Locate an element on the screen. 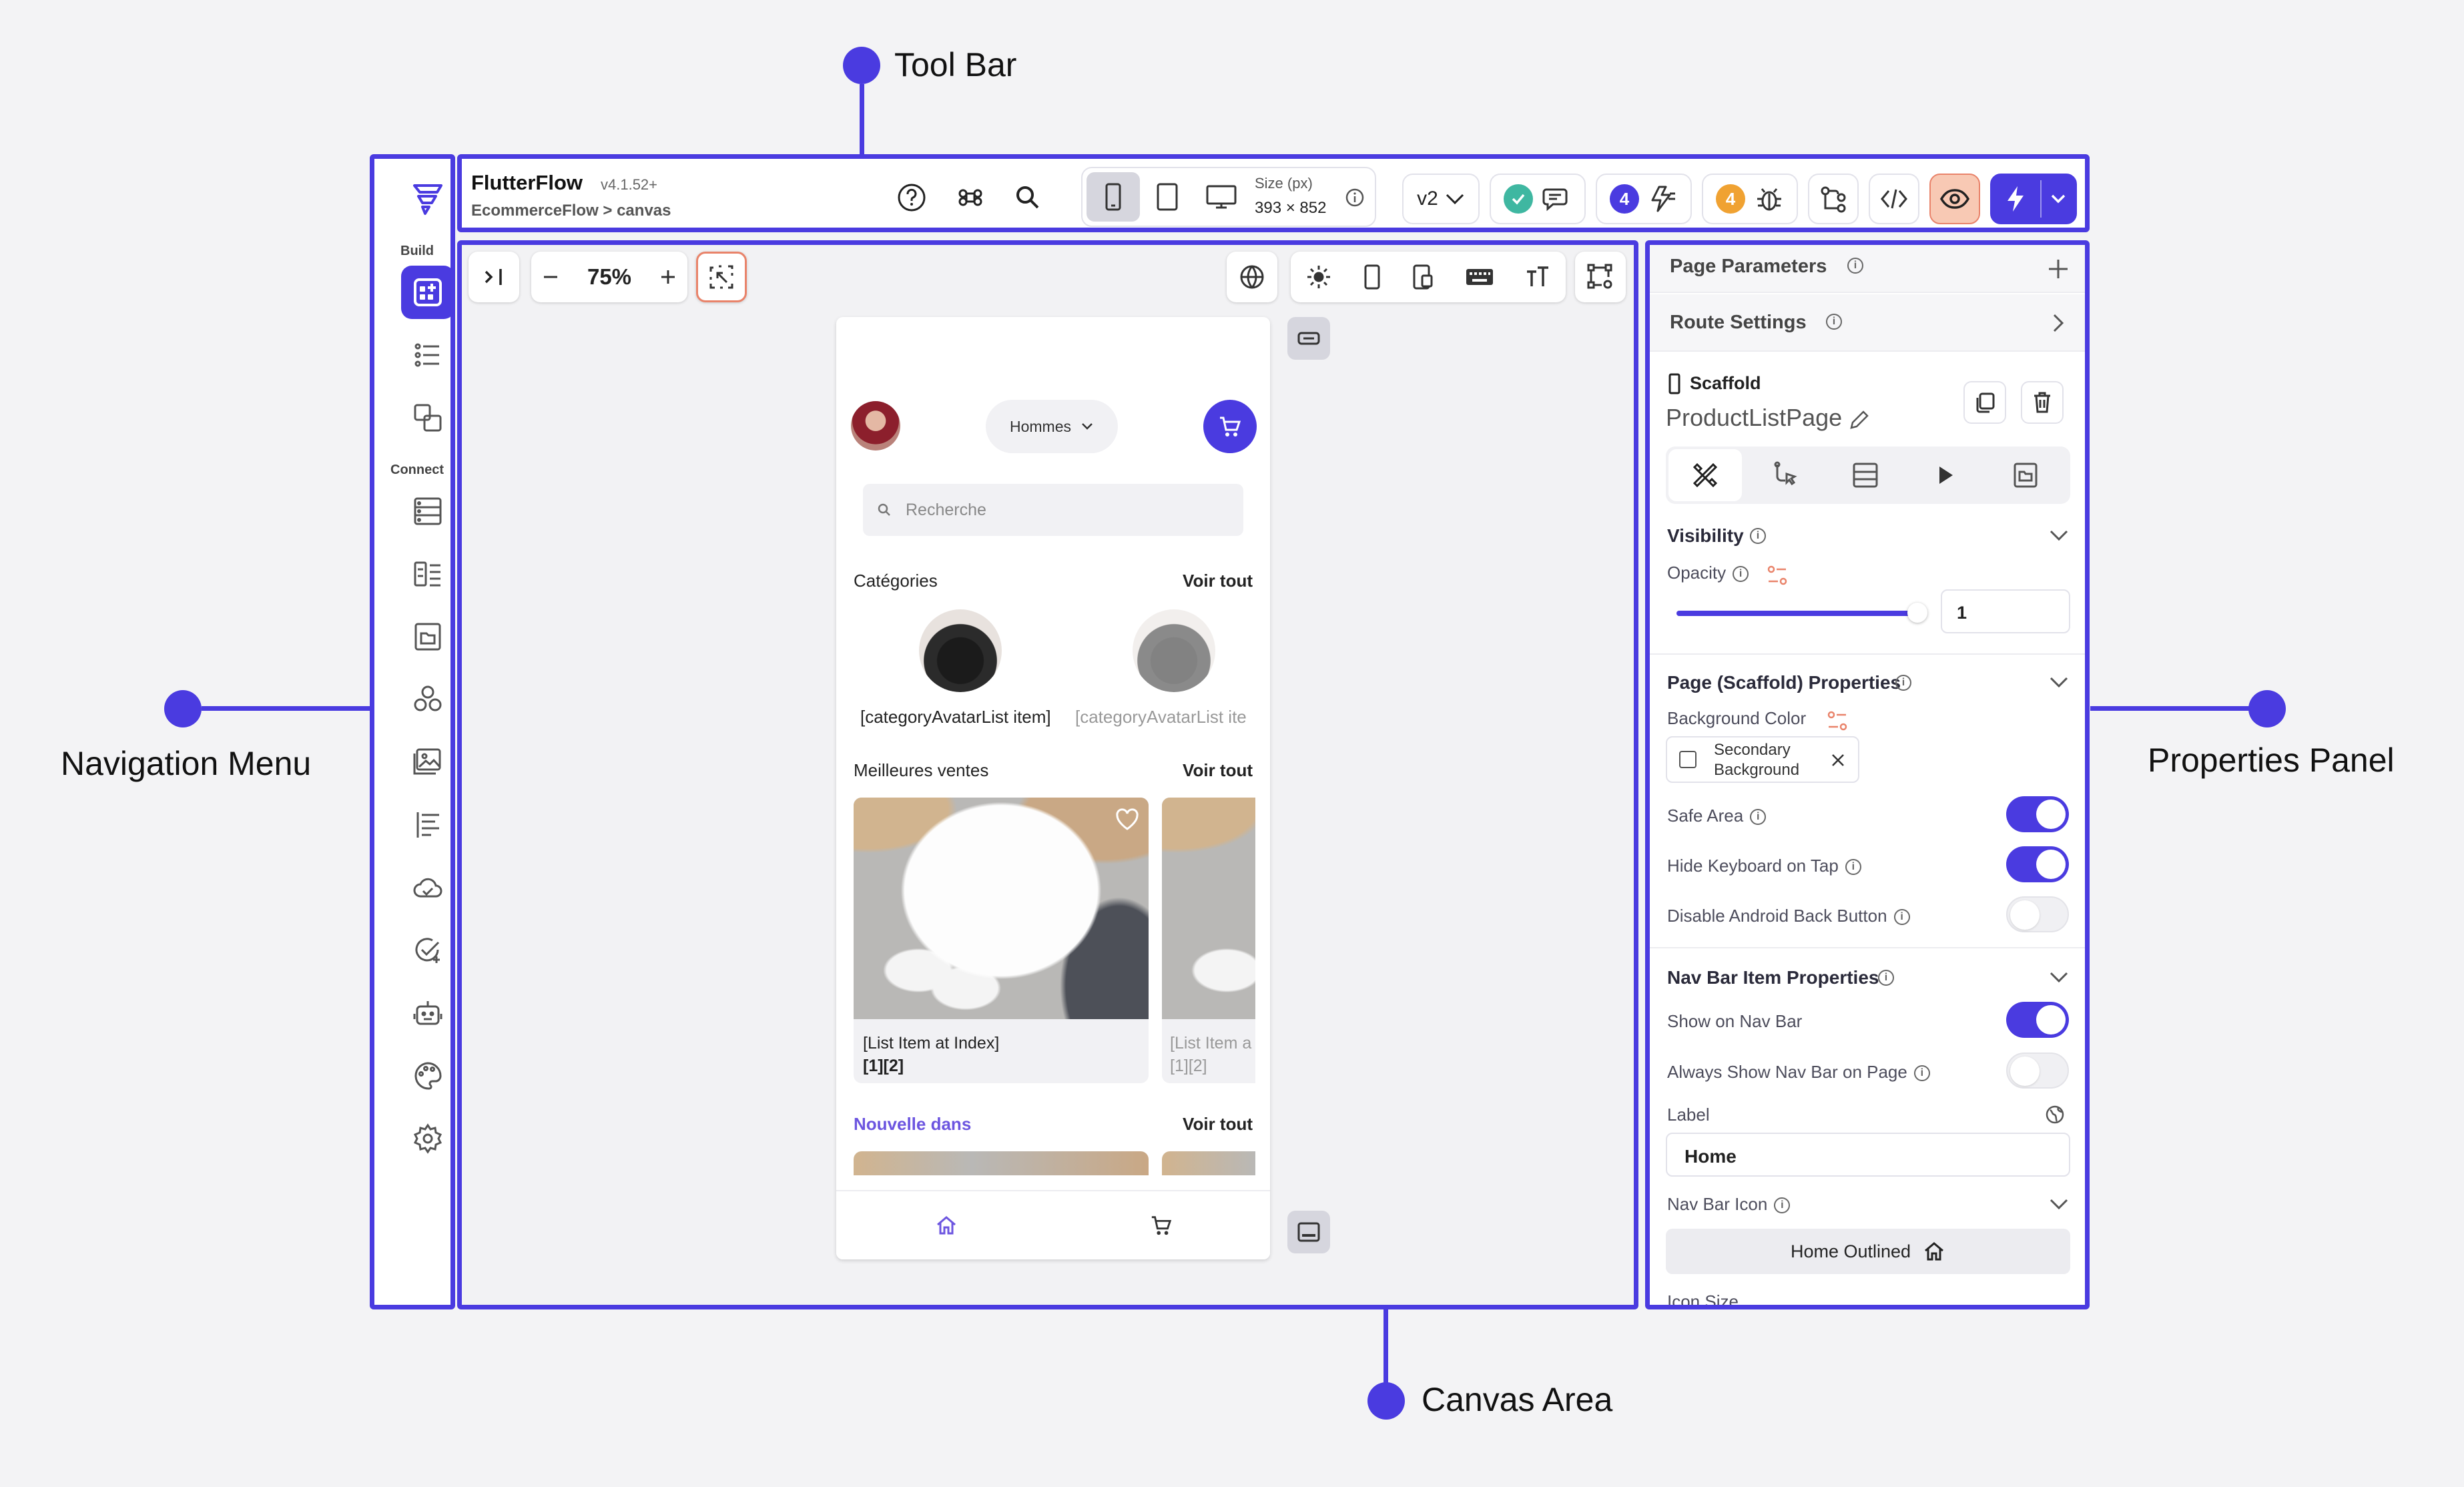 This screenshot has width=2464, height=1487. duplicate-button is located at coordinates (1984, 403).